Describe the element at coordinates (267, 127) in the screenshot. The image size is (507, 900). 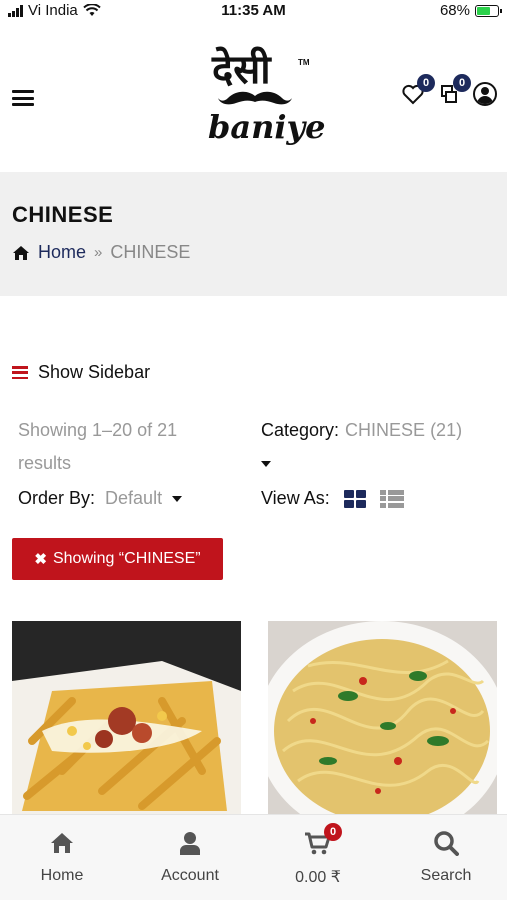
I see `logo-bottom-text: baniye` at that location.